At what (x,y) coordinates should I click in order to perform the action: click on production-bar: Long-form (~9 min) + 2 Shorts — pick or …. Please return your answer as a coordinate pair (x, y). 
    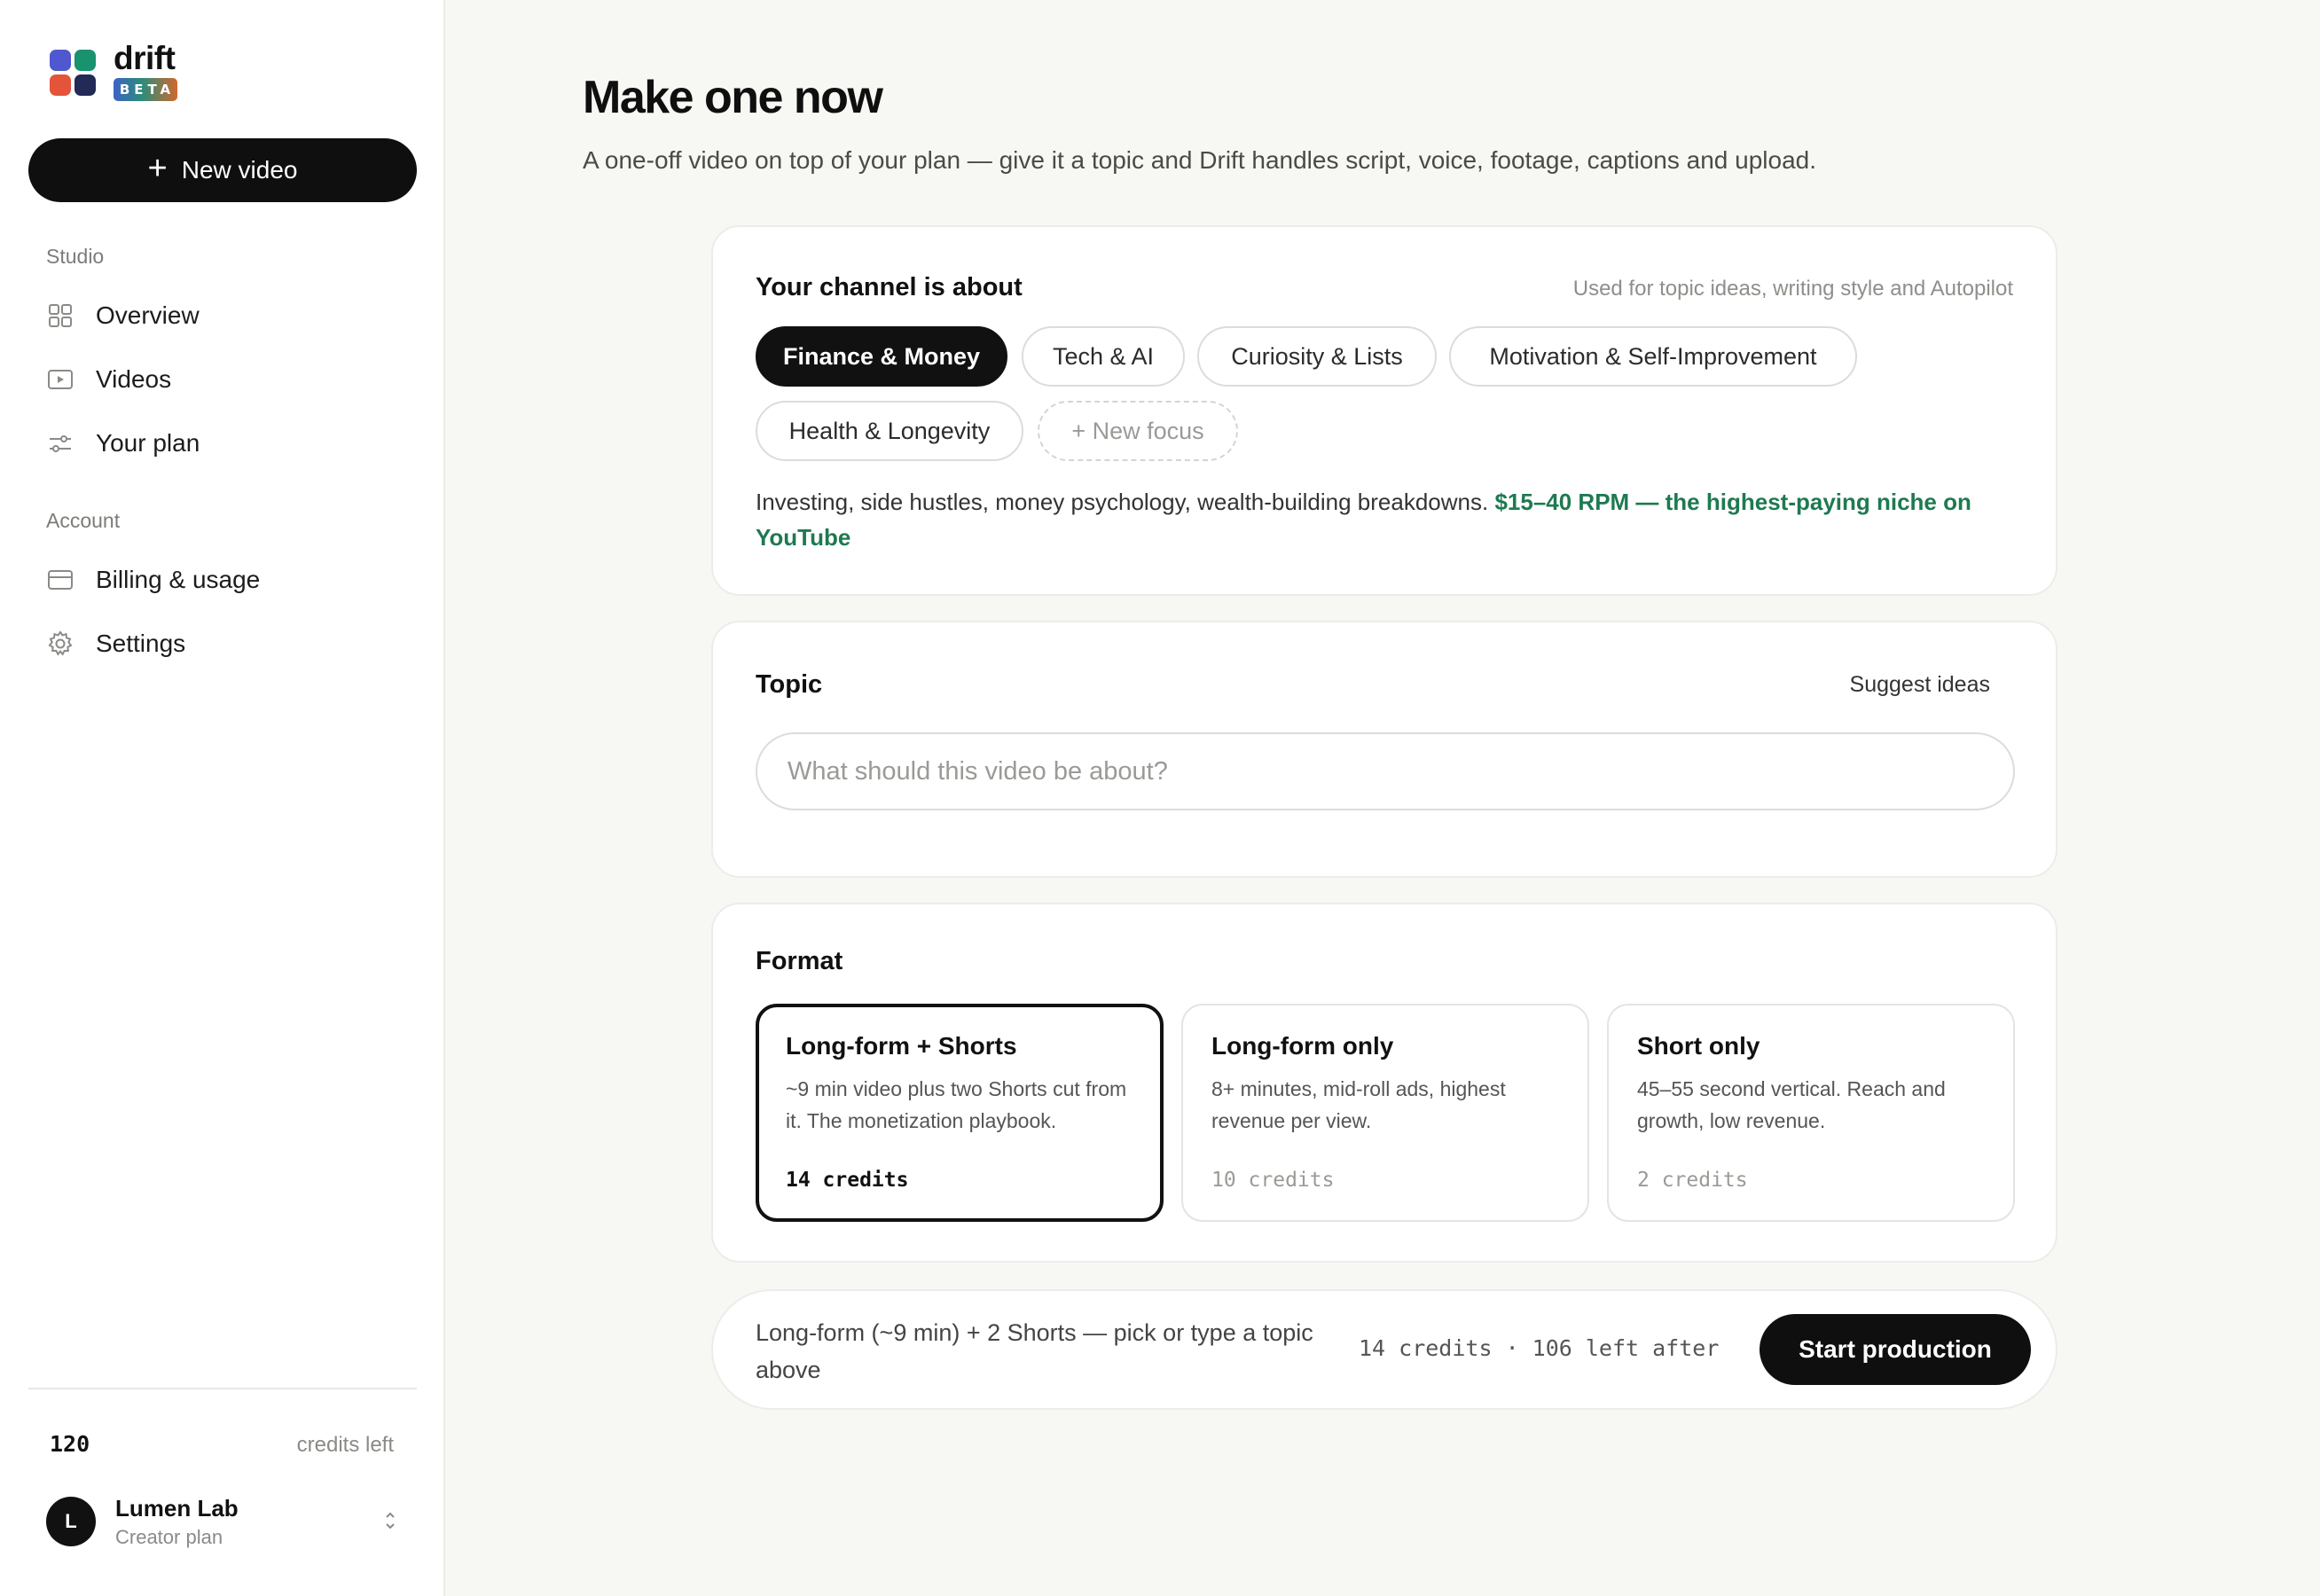
    Looking at the image, I should click on (1384, 1350).